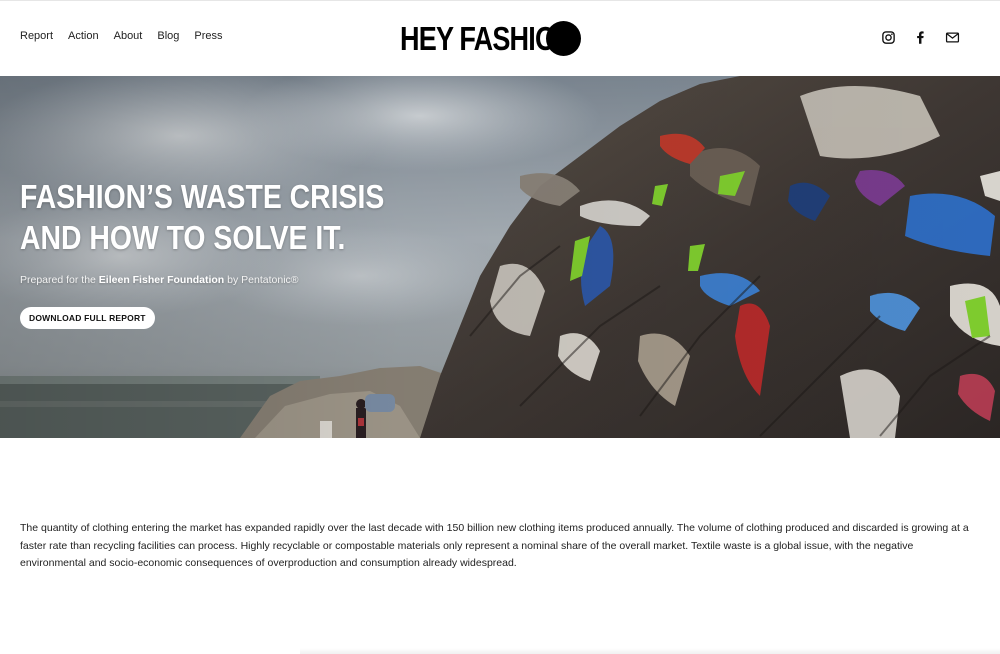 The width and height of the screenshot is (1000, 654). Describe the element at coordinates (36, 36) in the screenshot. I see `nav-link-report: Report` at that location.